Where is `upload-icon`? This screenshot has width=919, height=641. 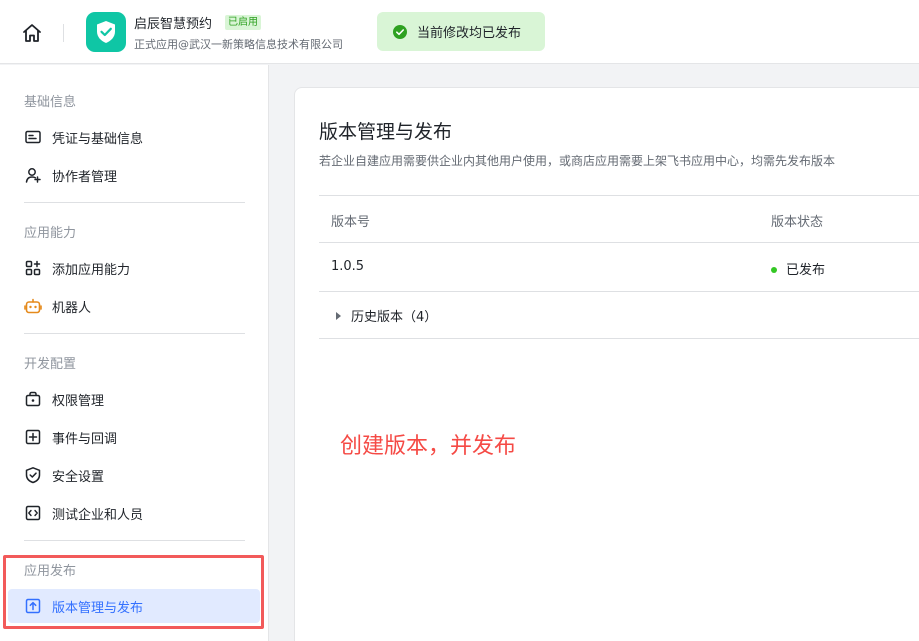
upload-icon is located at coordinates (33, 606).